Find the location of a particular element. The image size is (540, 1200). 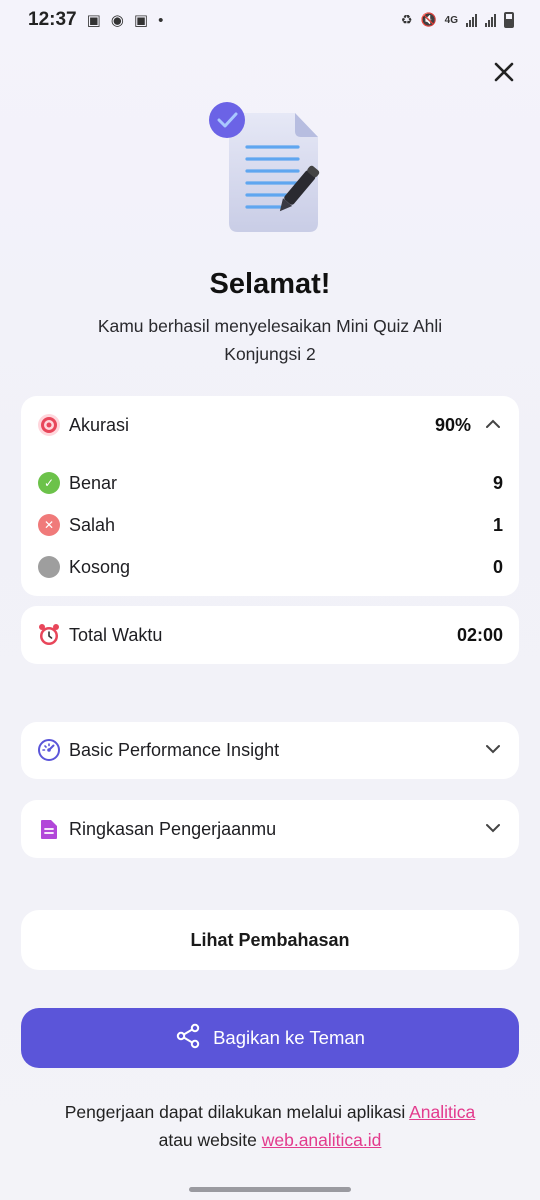

document-icon is located at coordinates (49, 829).